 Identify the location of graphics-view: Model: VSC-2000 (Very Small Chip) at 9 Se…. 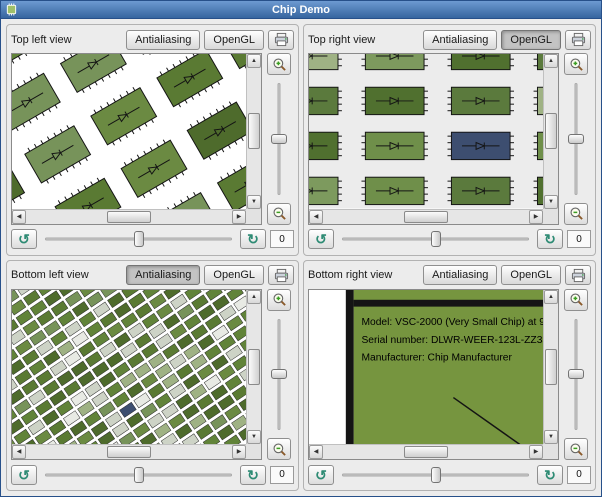
(433, 374).